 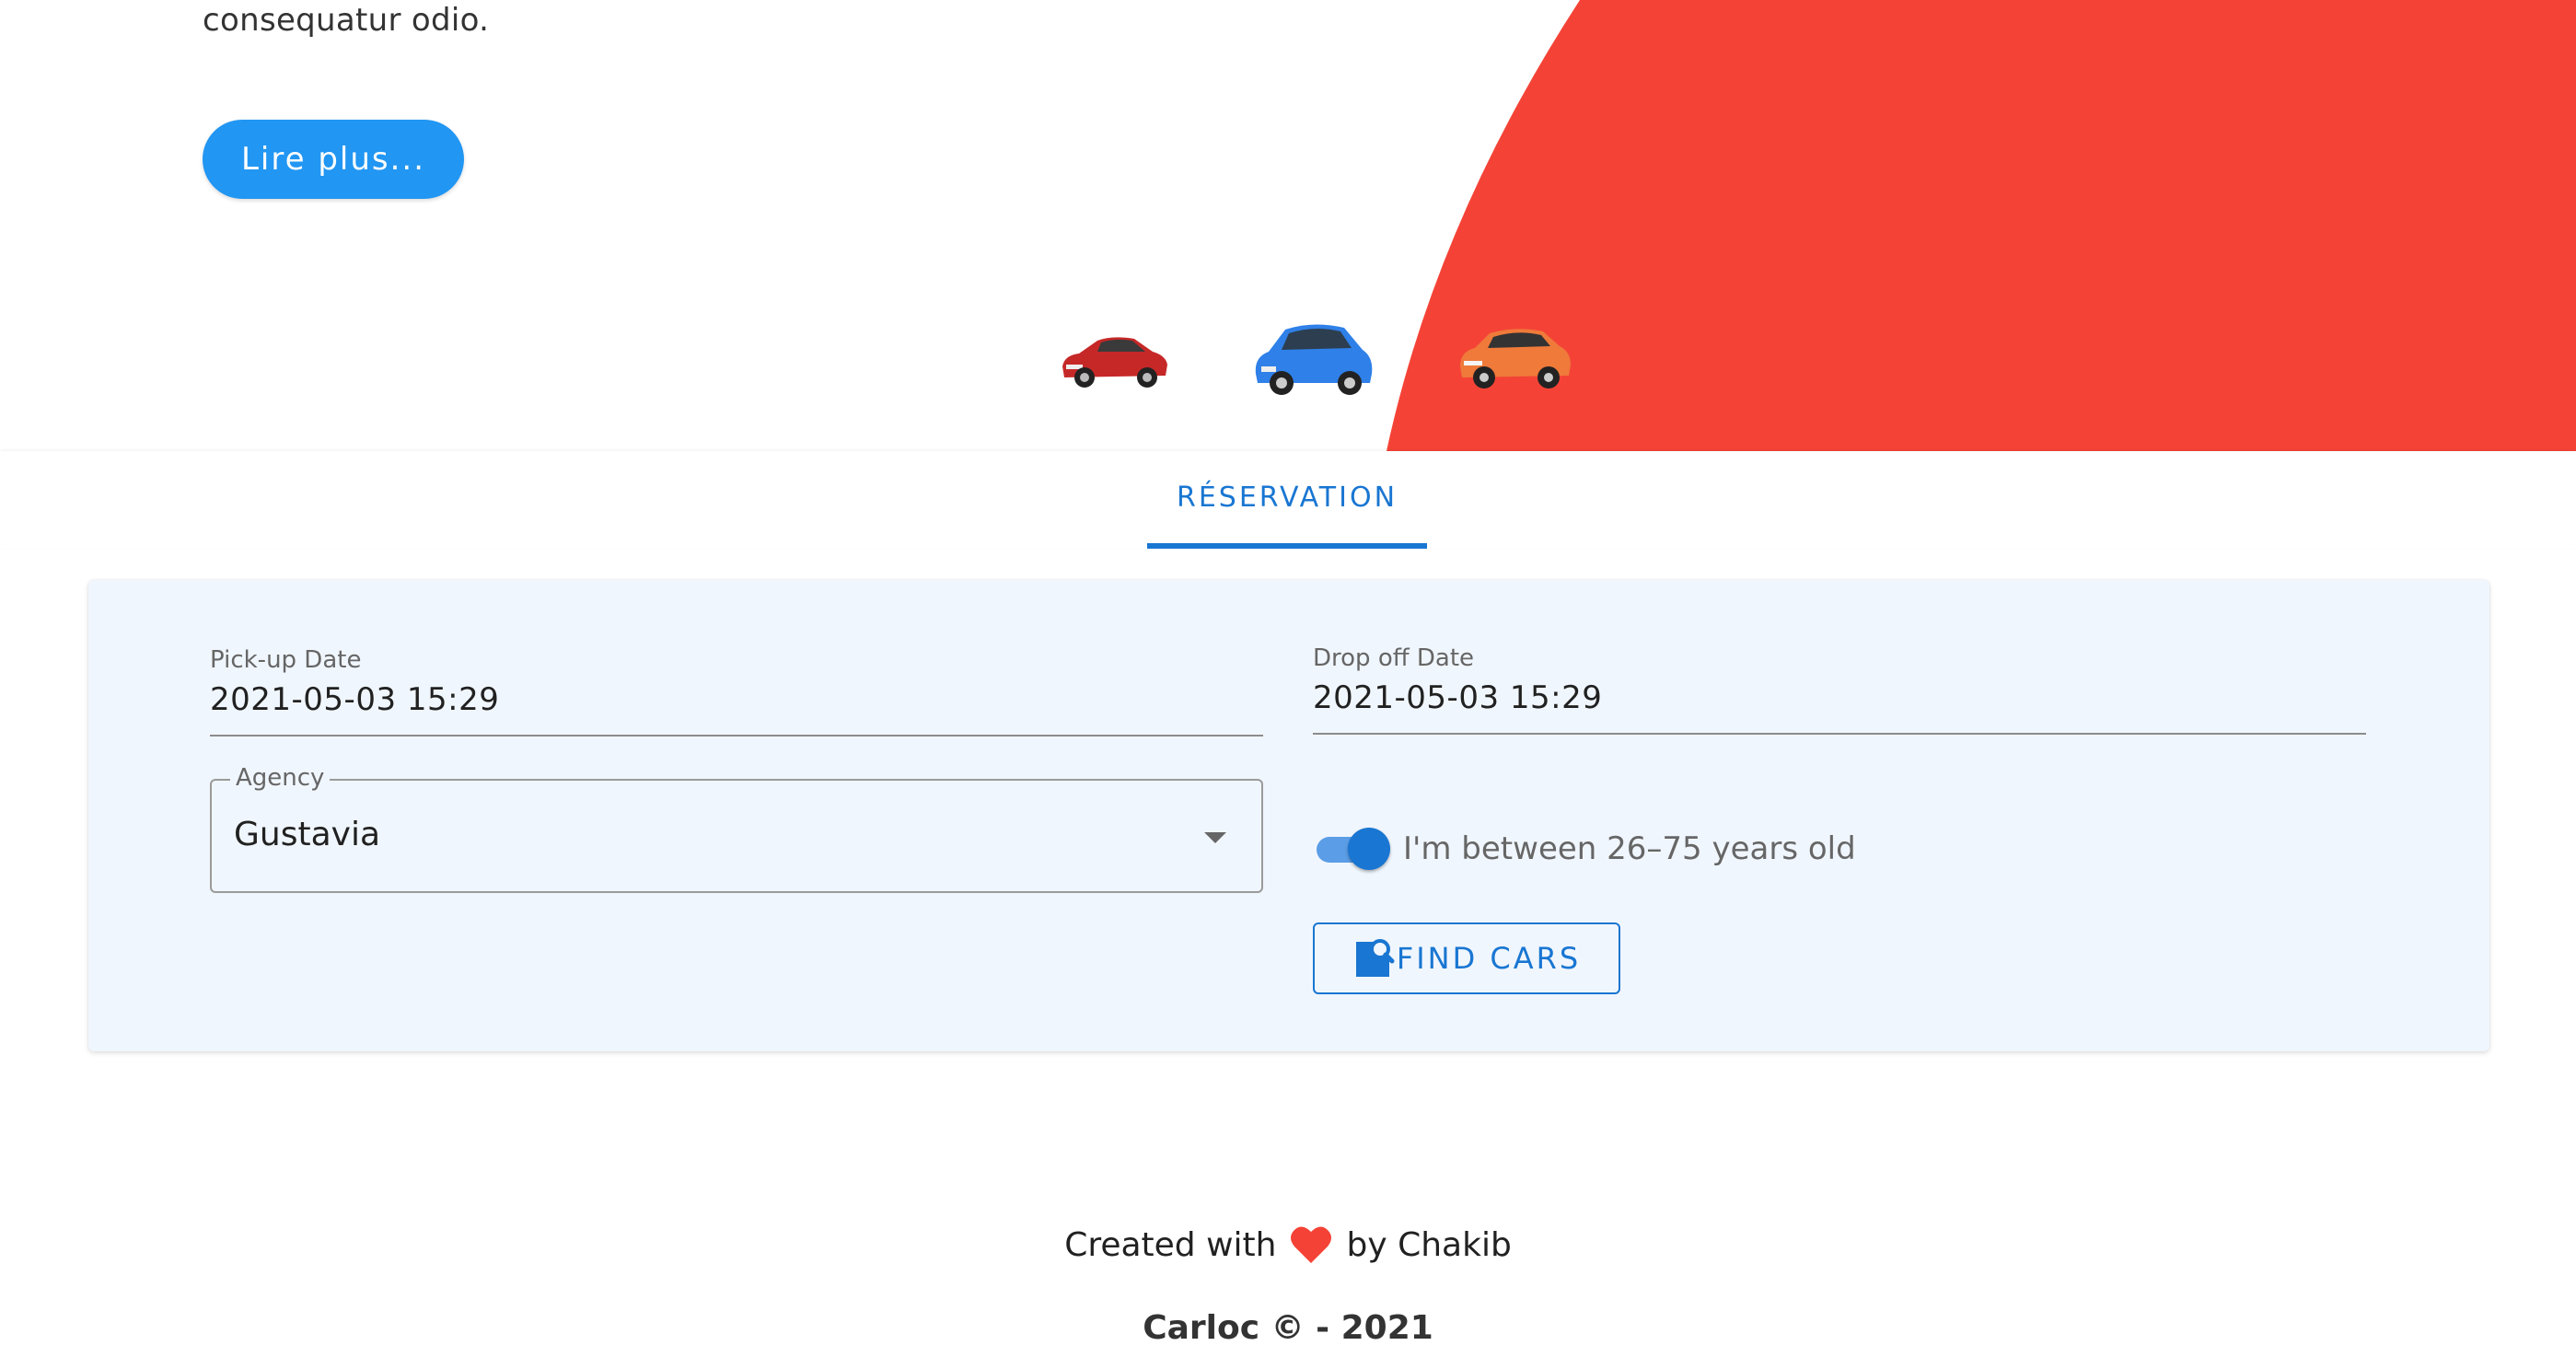 What do you see at coordinates (1457, 698) in the screenshot?
I see `dropoff-date-value: 2021-05-03 15:29` at bounding box center [1457, 698].